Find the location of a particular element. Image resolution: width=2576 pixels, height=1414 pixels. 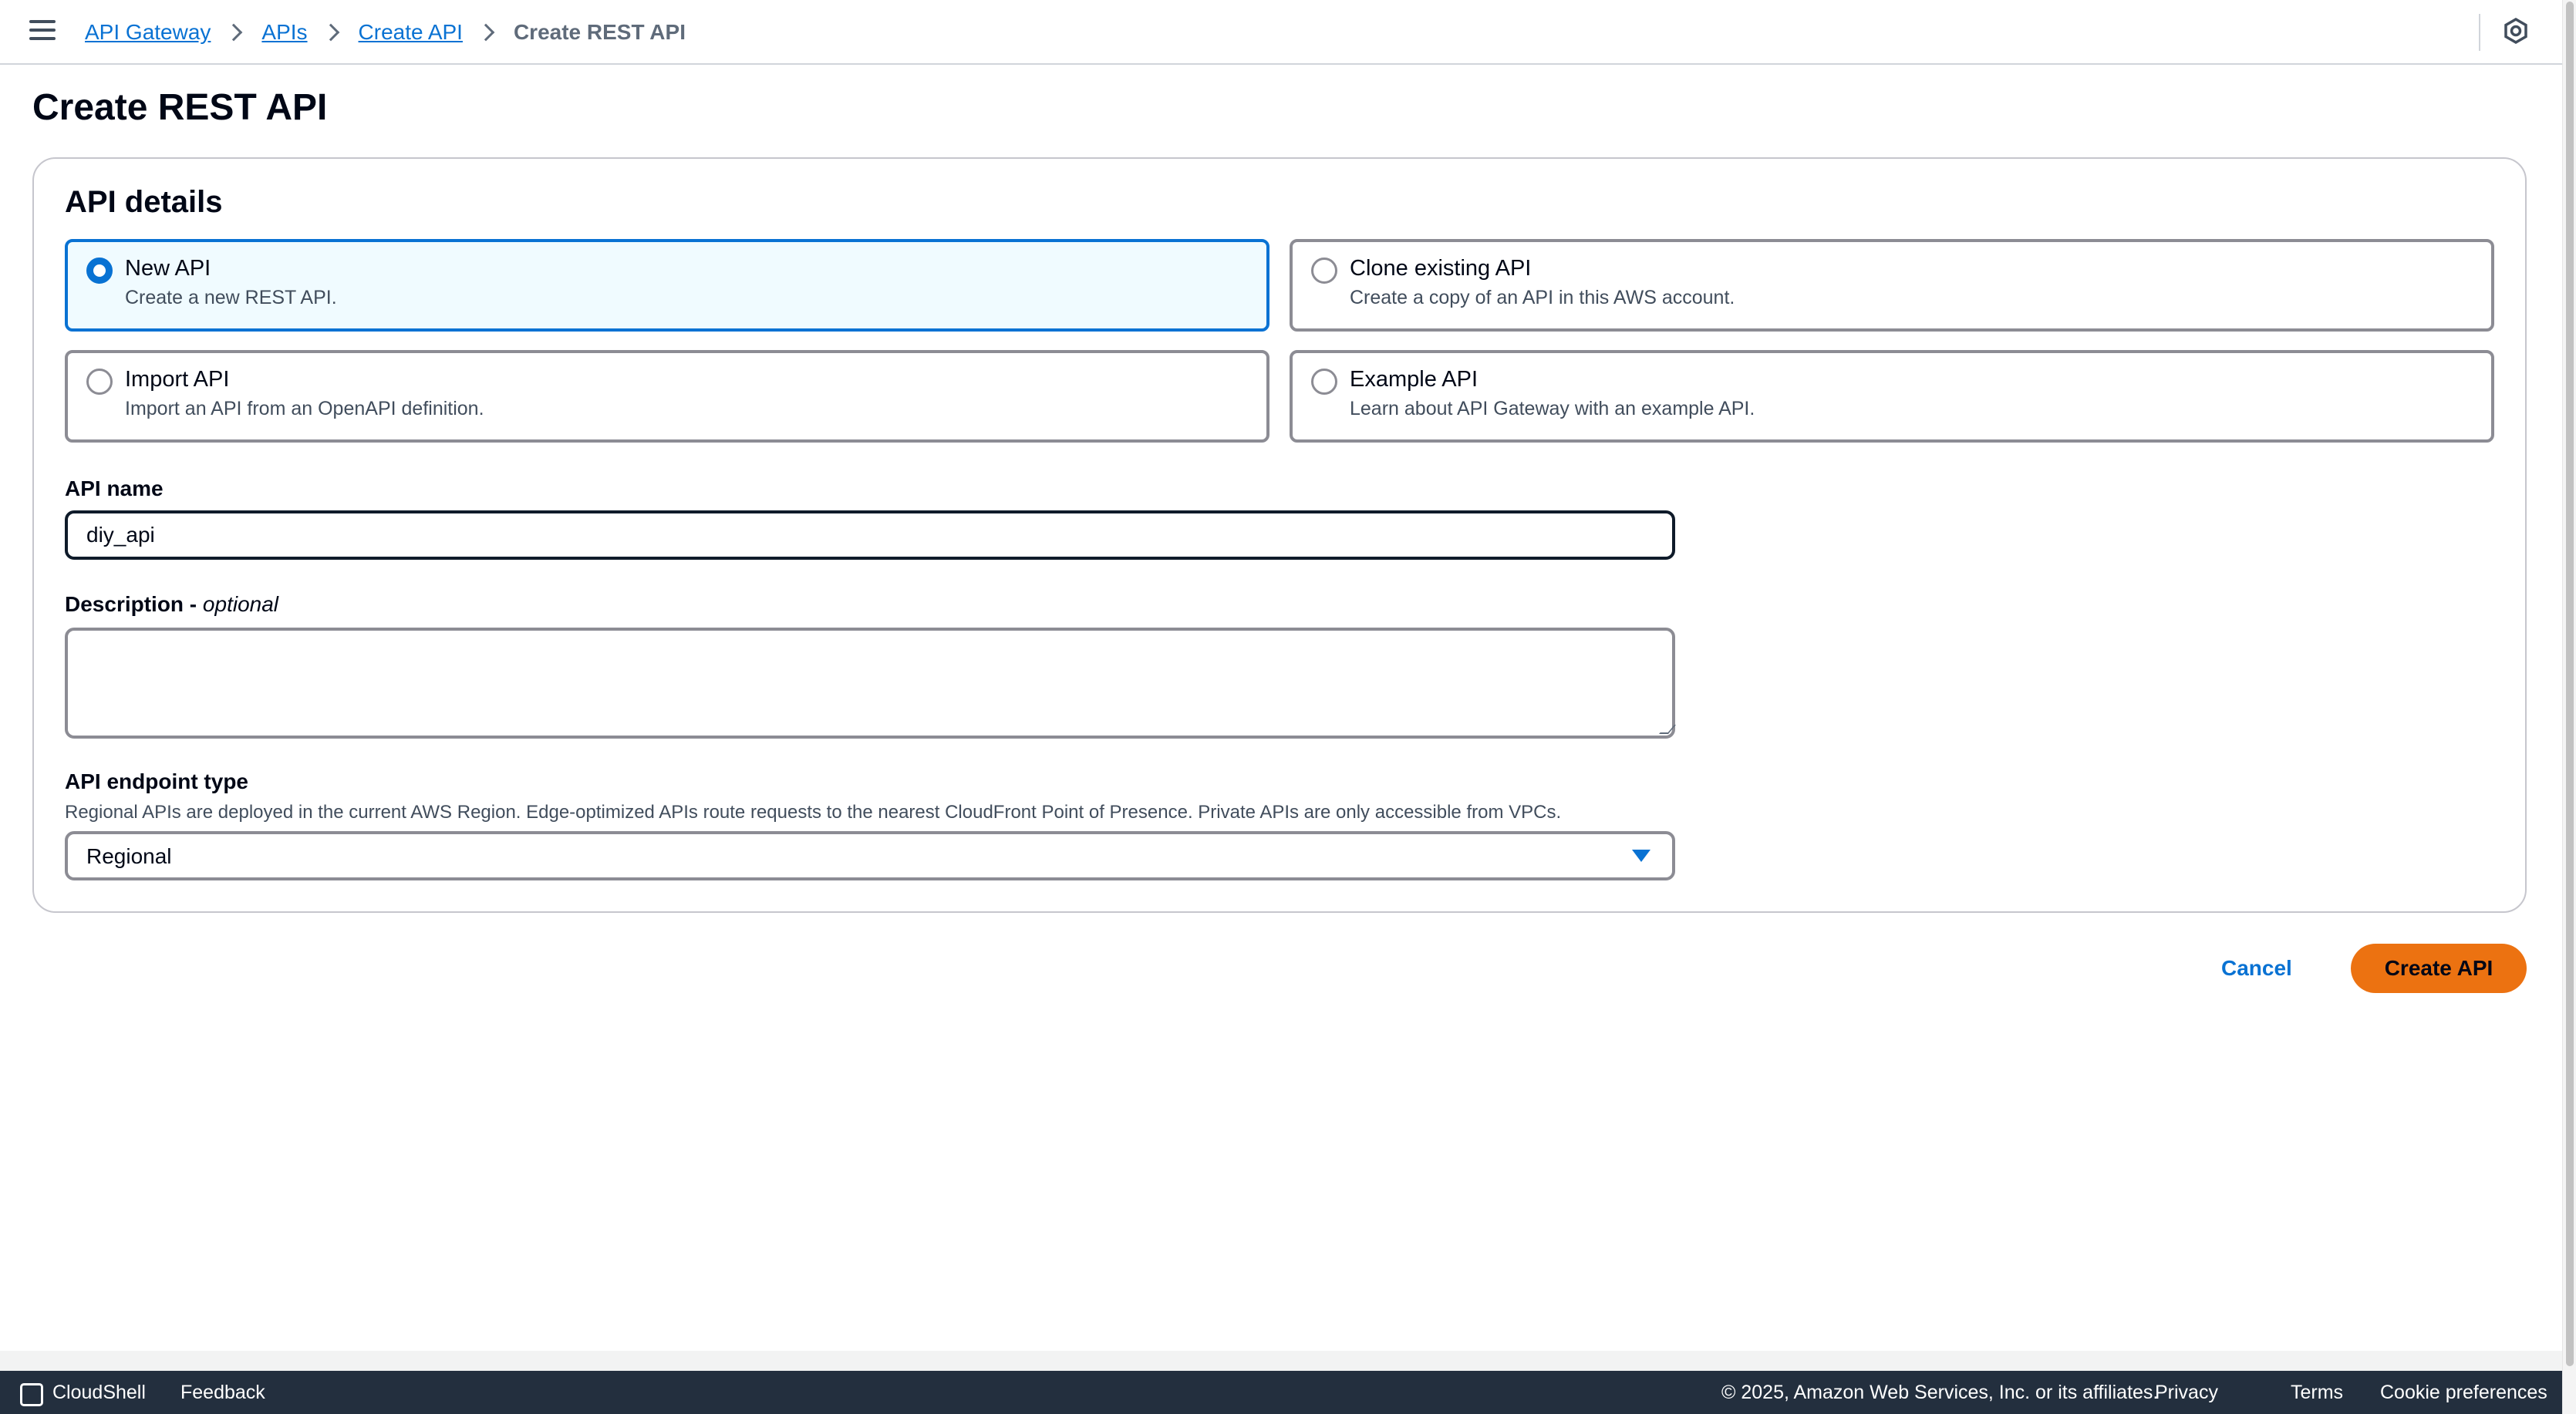

content-bottom-strip is located at coordinates (1281, 1361).